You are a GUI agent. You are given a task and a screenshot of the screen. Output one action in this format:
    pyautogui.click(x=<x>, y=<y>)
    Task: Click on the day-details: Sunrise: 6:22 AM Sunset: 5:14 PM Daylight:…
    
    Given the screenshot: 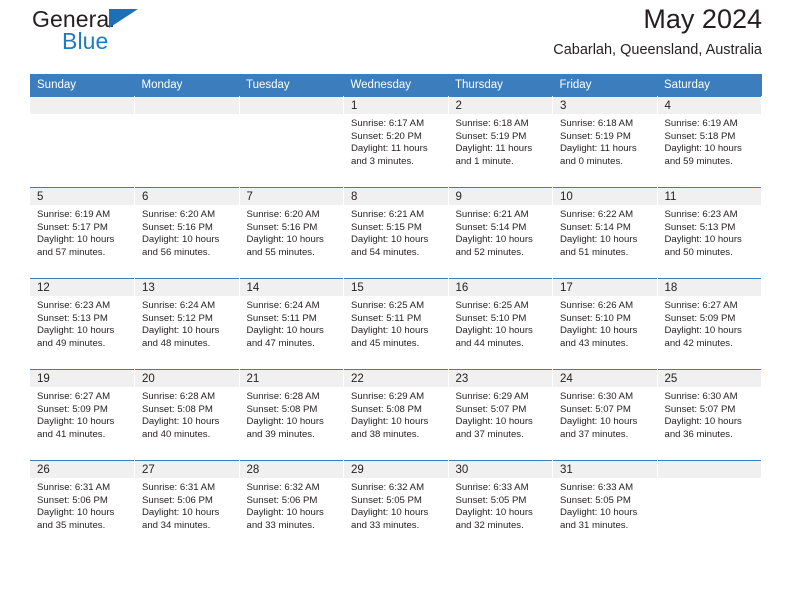 What is the action you would take?
    pyautogui.click(x=605, y=232)
    